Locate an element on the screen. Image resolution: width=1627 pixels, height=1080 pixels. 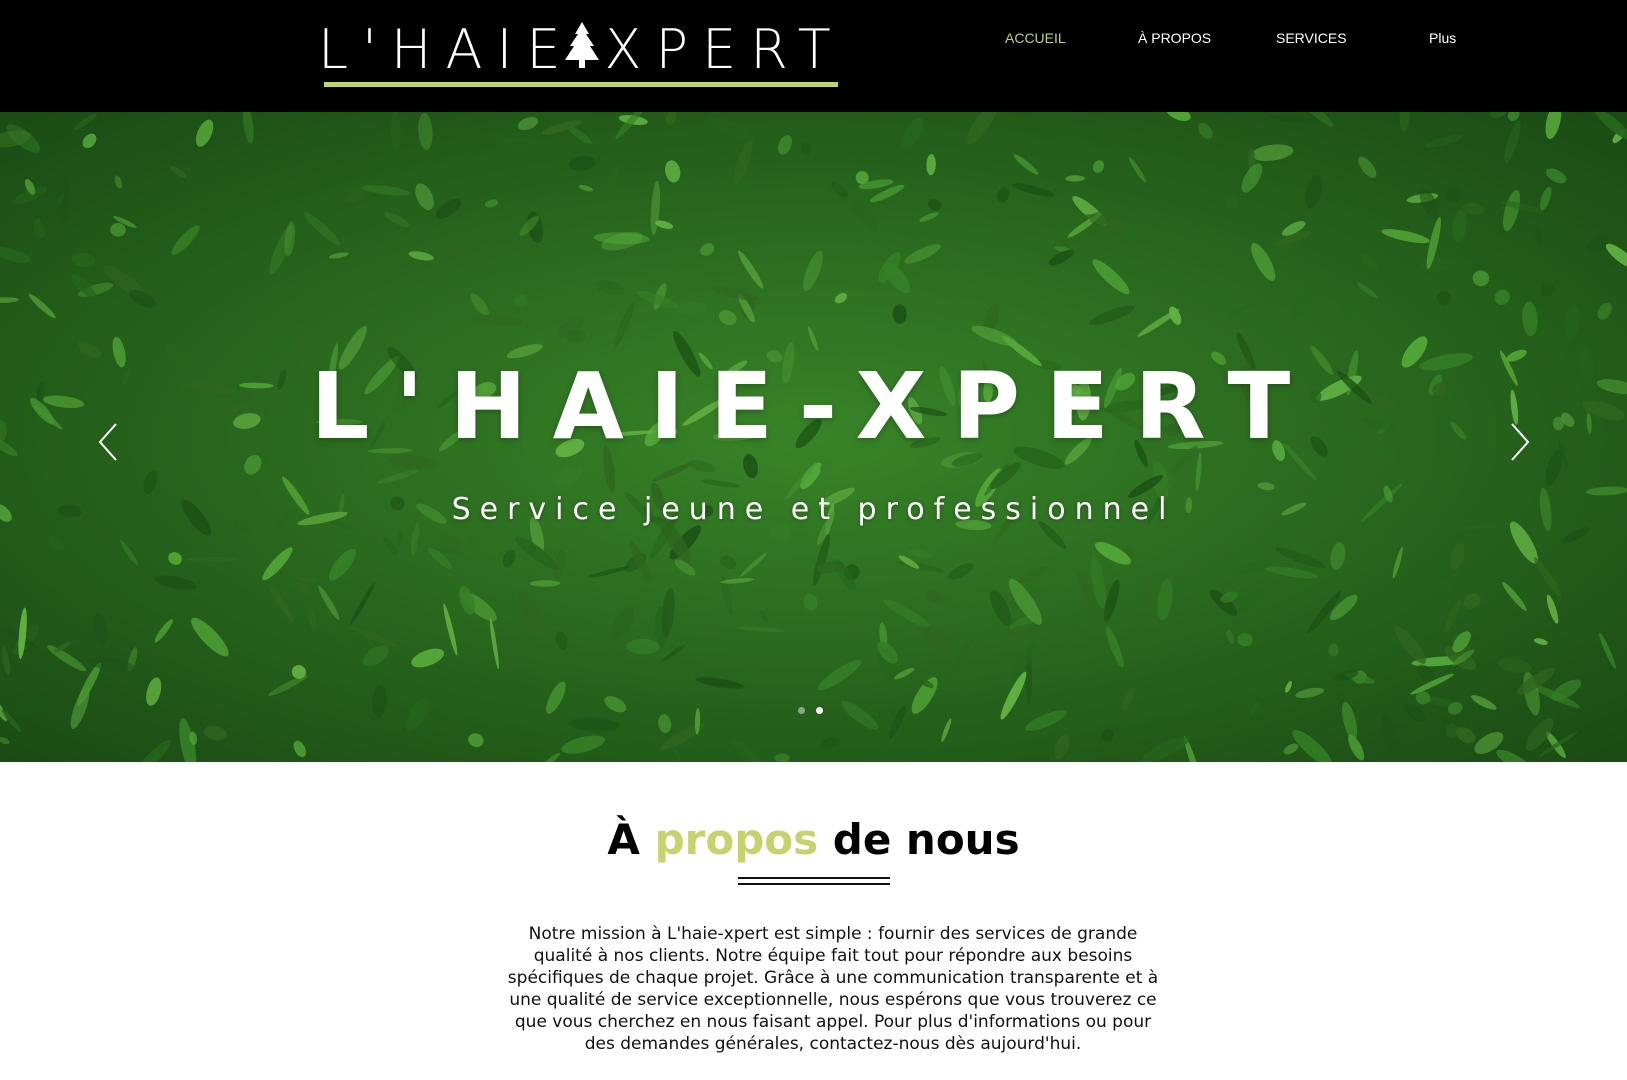
nav-item-services: SERVICES is located at coordinates (1311, 38).